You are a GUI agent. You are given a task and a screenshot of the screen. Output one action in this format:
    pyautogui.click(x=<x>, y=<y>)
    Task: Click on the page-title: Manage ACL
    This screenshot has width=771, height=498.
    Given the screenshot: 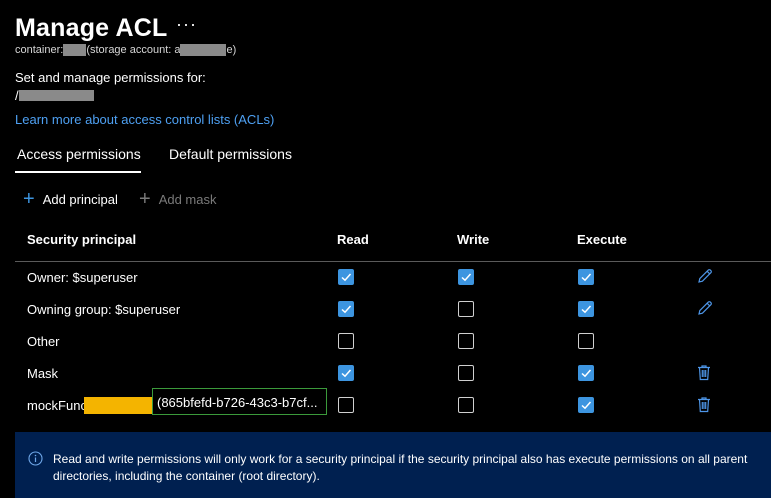 What is the action you would take?
    pyautogui.click(x=91, y=28)
    